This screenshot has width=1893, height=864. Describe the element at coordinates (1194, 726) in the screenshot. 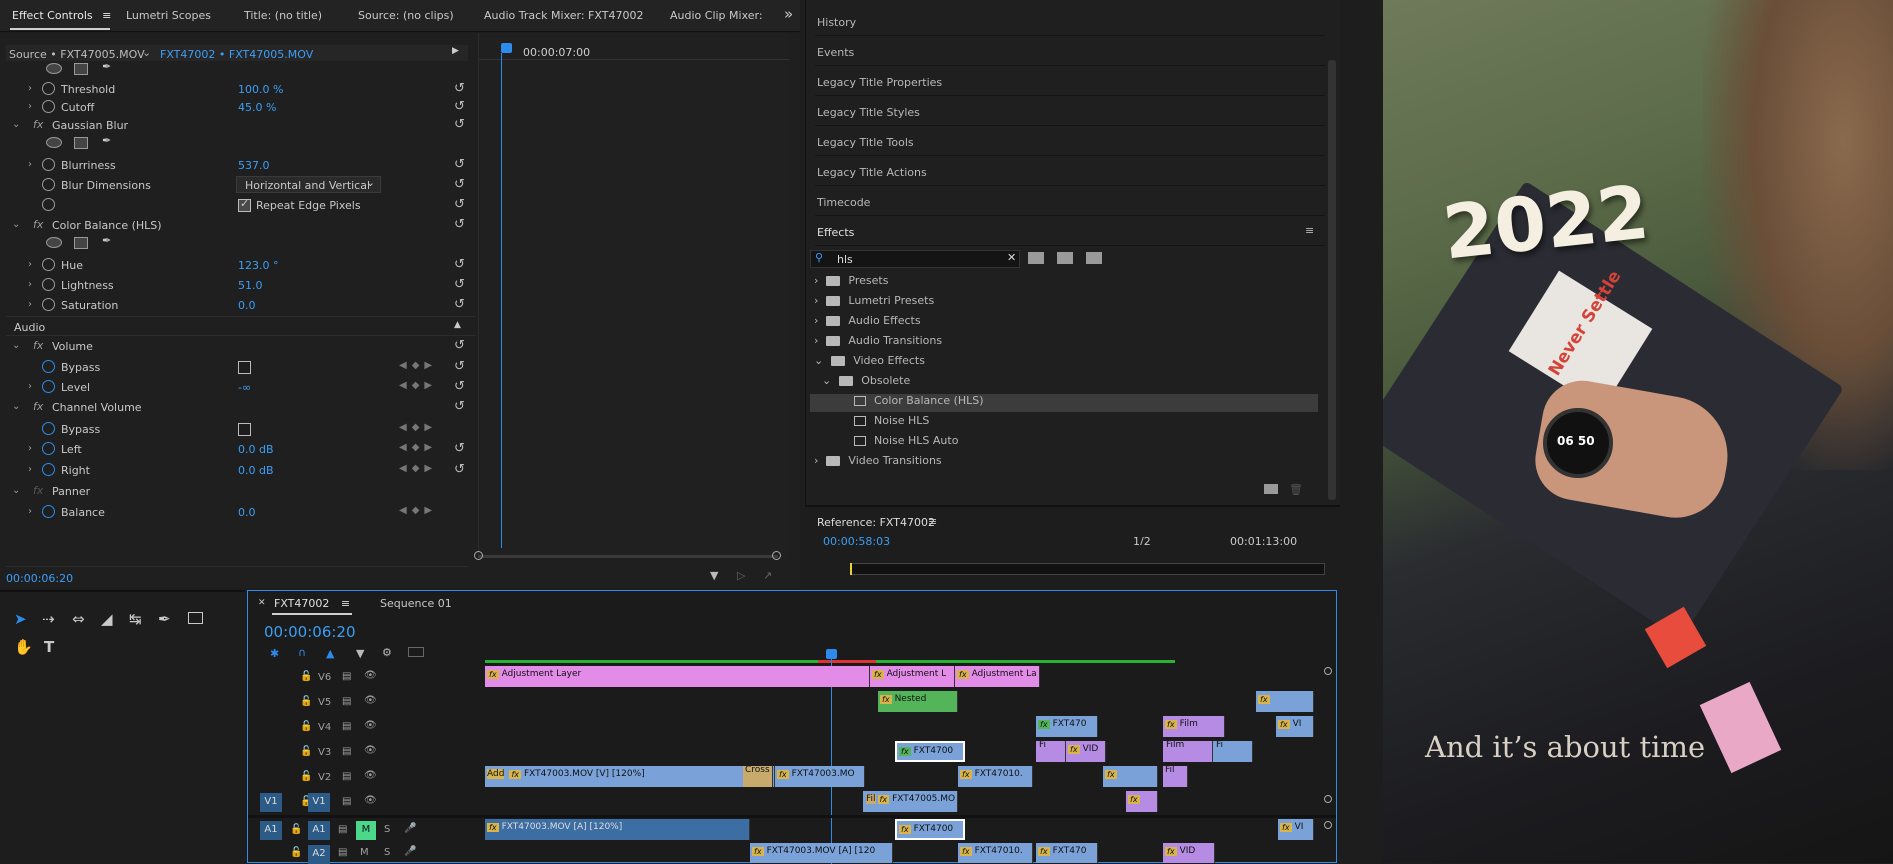

I see `clip-film-v4: fx Film` at that location.